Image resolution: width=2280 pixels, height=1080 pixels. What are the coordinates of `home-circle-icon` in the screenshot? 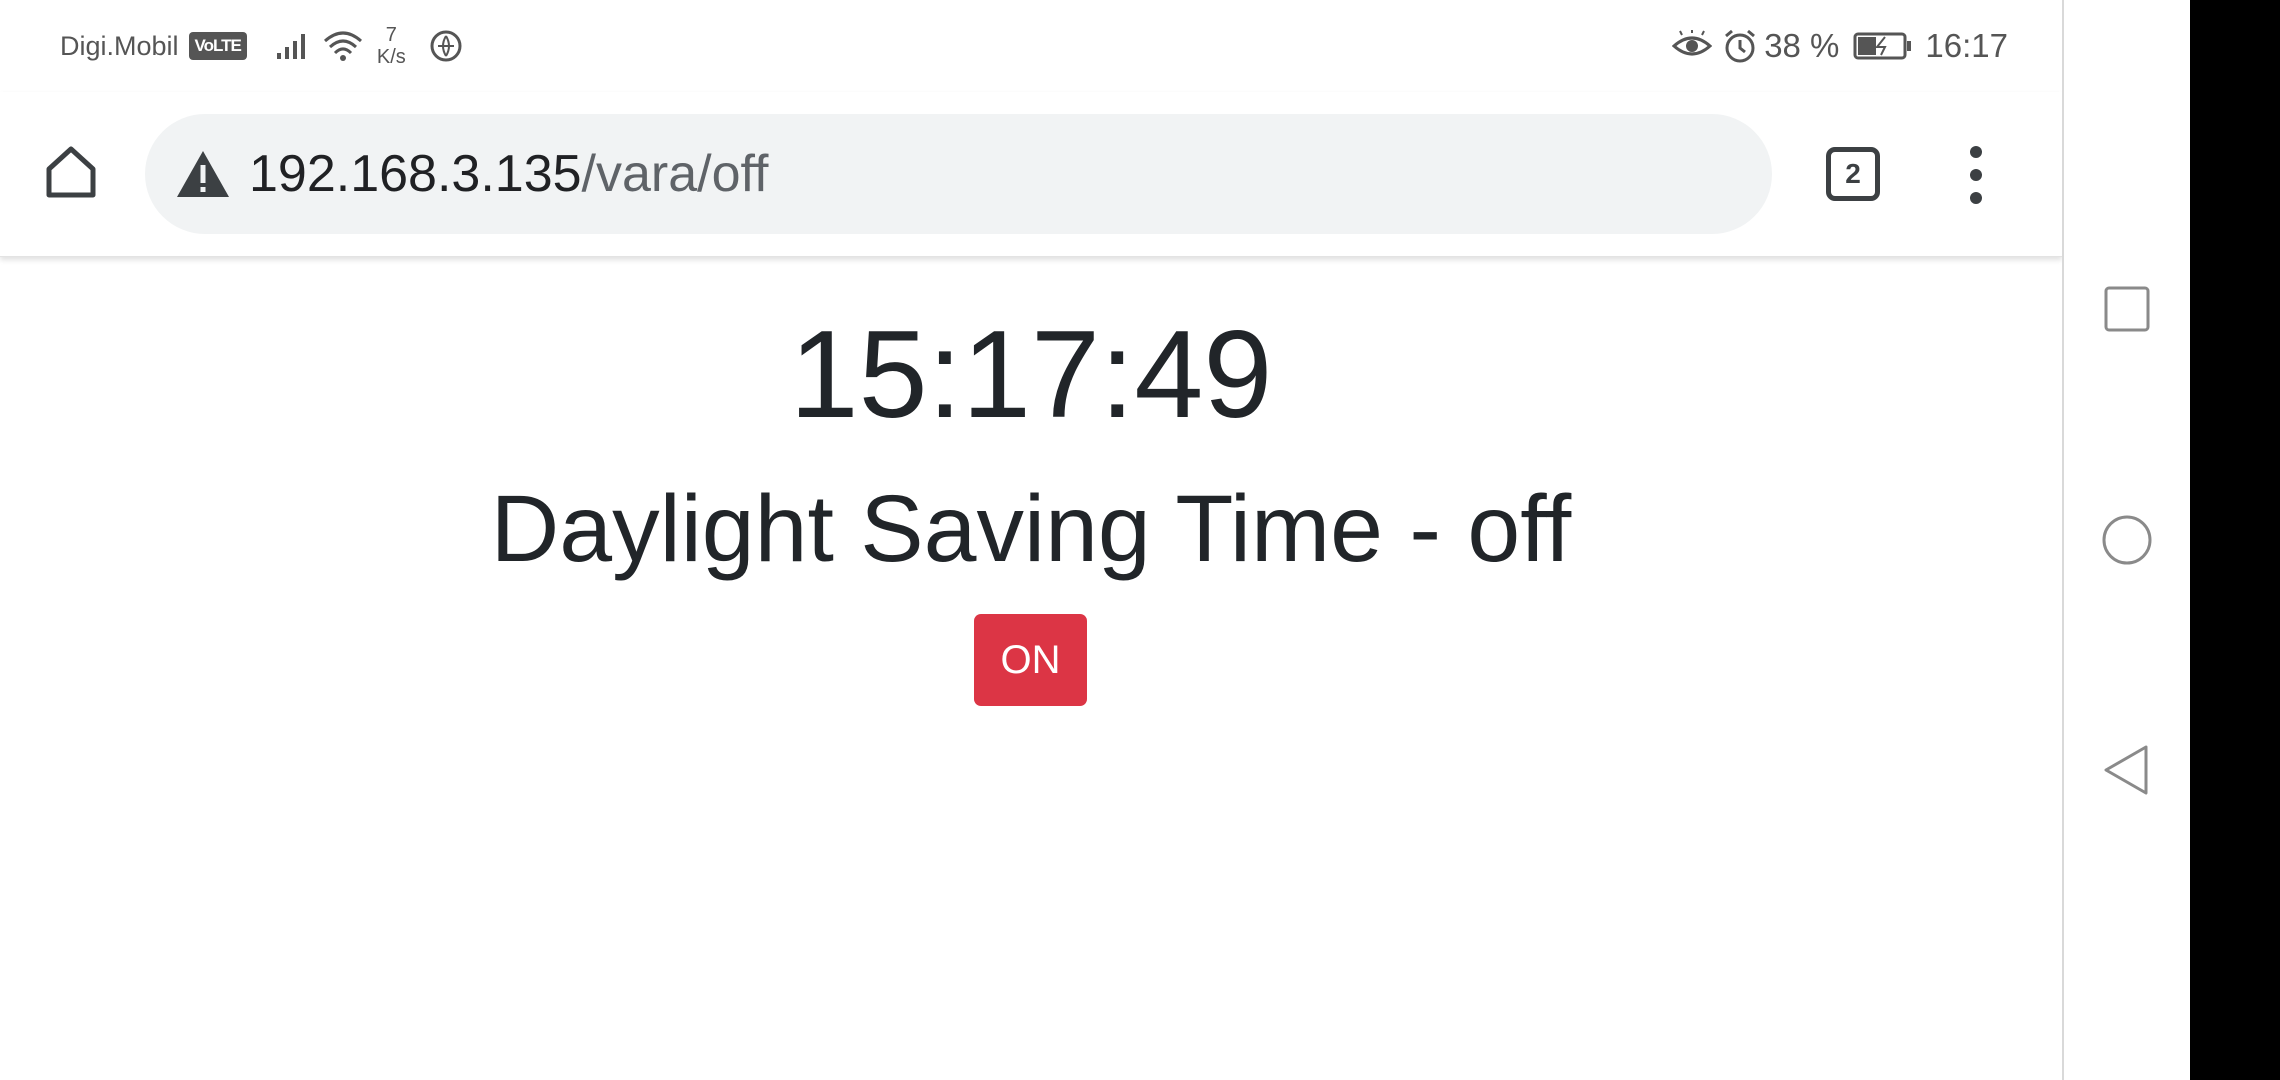 It's located at (2127, 540).